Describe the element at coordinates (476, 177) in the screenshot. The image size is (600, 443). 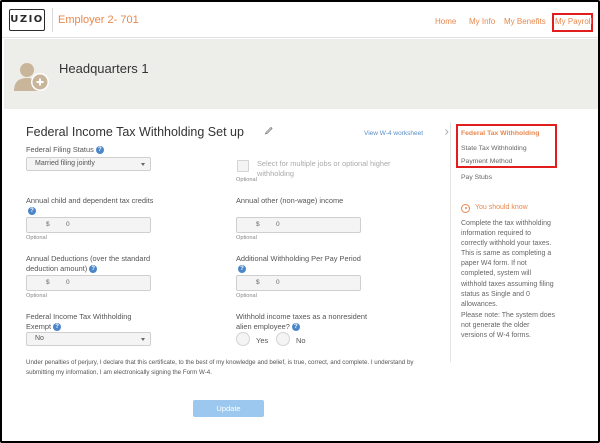
I see `sidebar-item-pay-stubs: Pay Stubs` at that location.